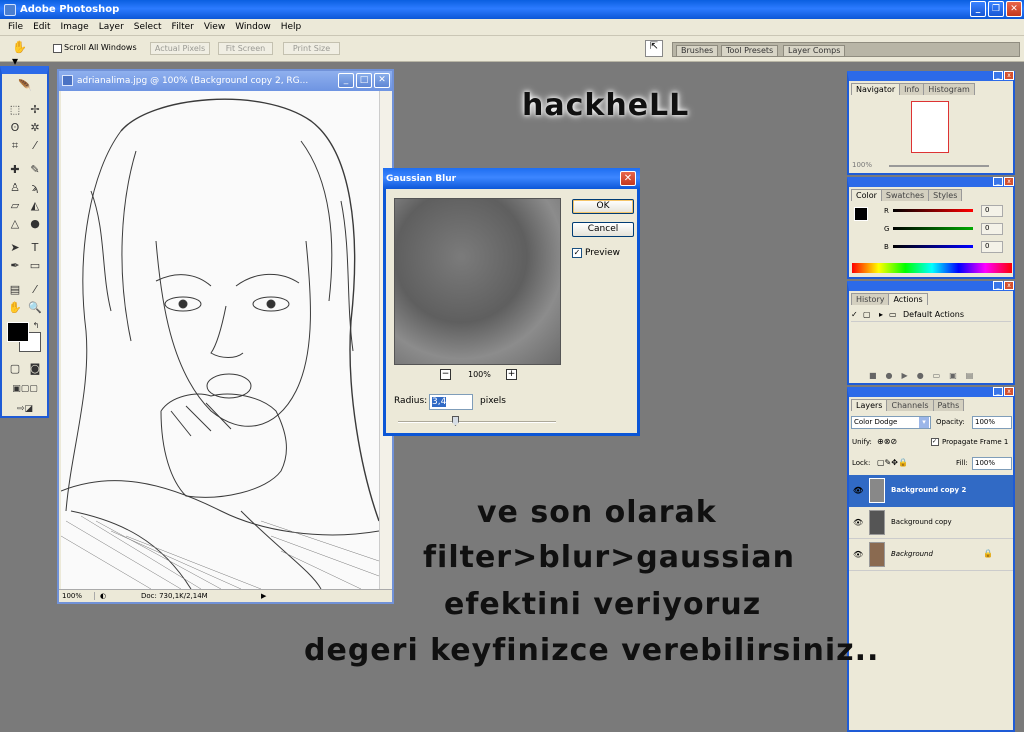  I want to click on menu-view: View, so click(214, 27).